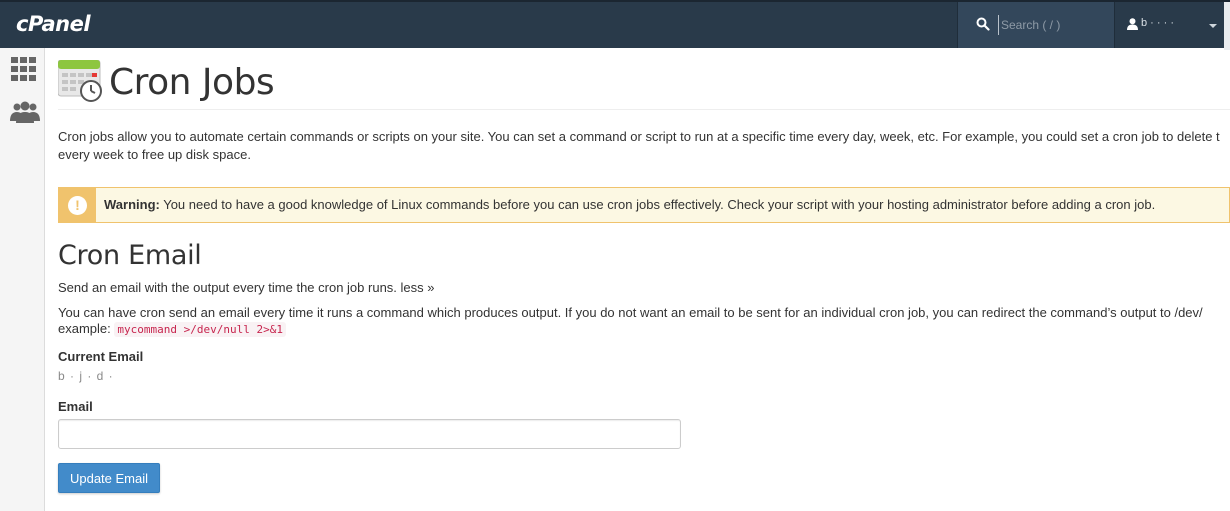  I want to click on current-email-value: b · j · d ·, so click(86, 376).